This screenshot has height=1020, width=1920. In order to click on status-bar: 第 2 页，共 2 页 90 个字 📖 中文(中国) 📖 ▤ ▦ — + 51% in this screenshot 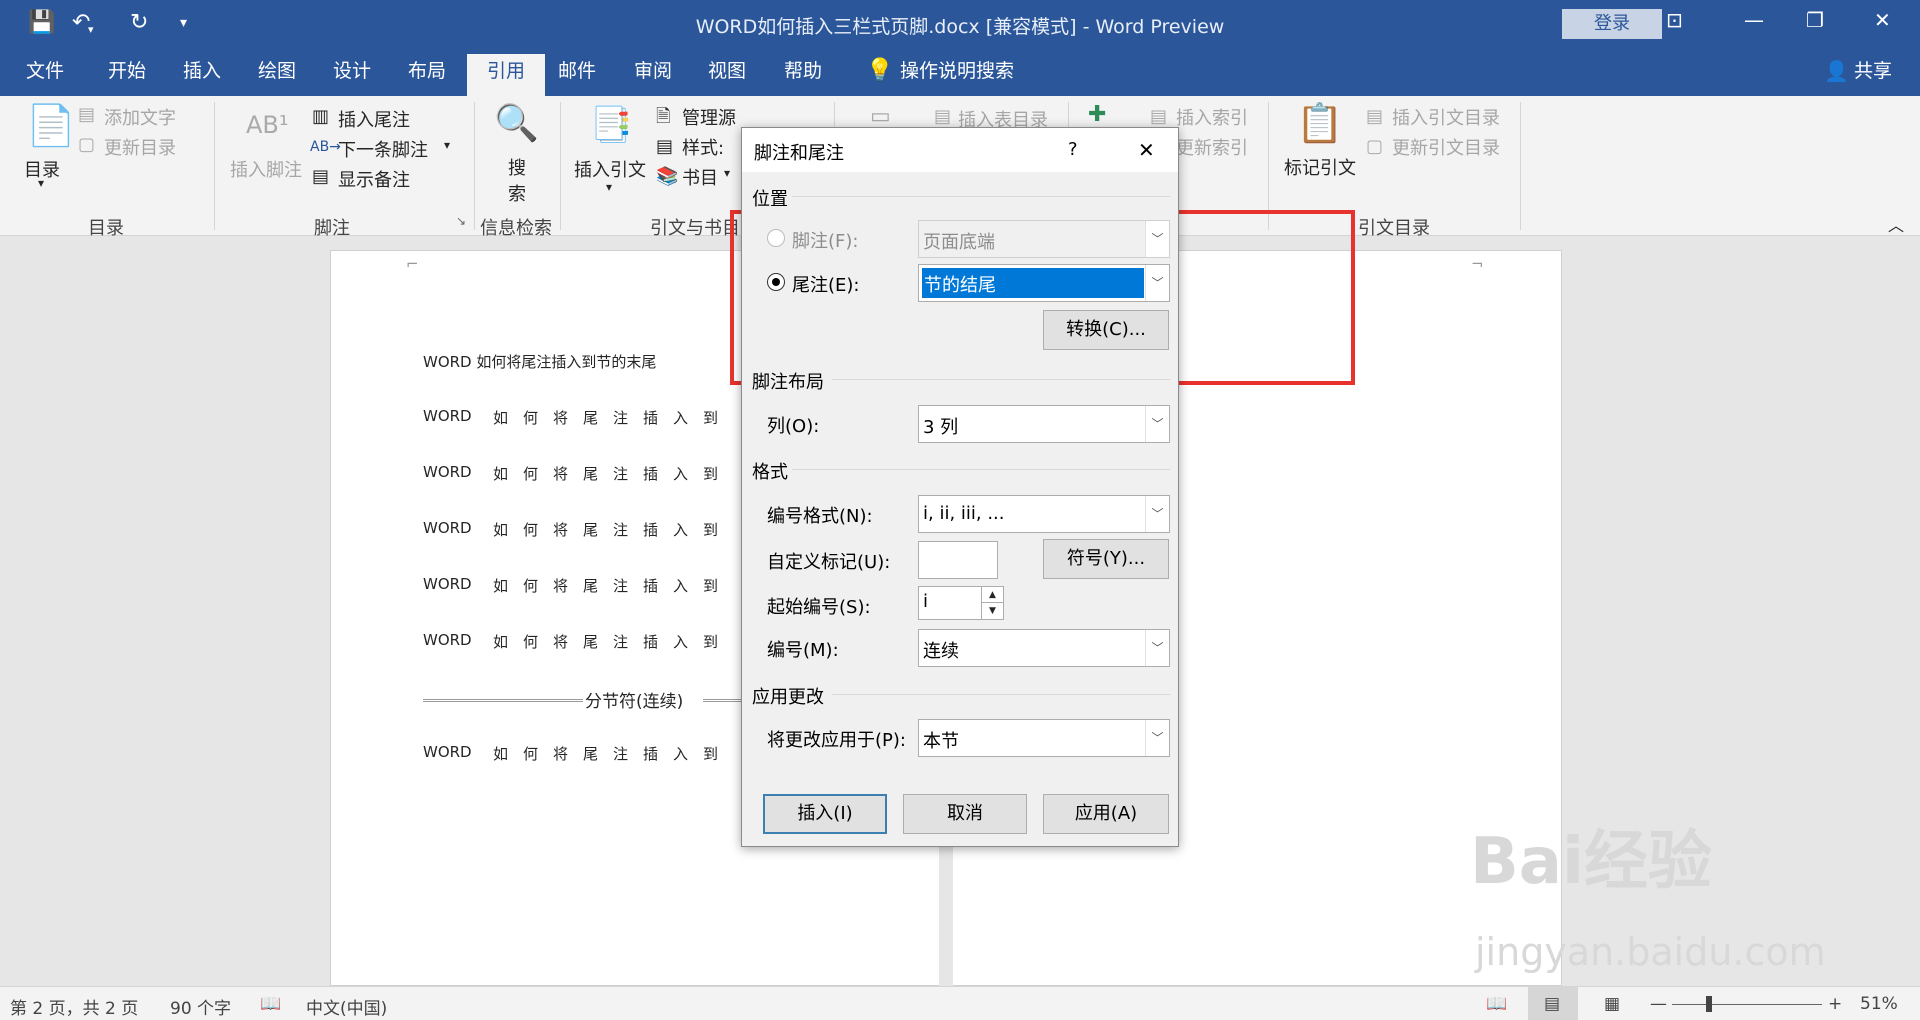, I will do `click(960, 1003)`.